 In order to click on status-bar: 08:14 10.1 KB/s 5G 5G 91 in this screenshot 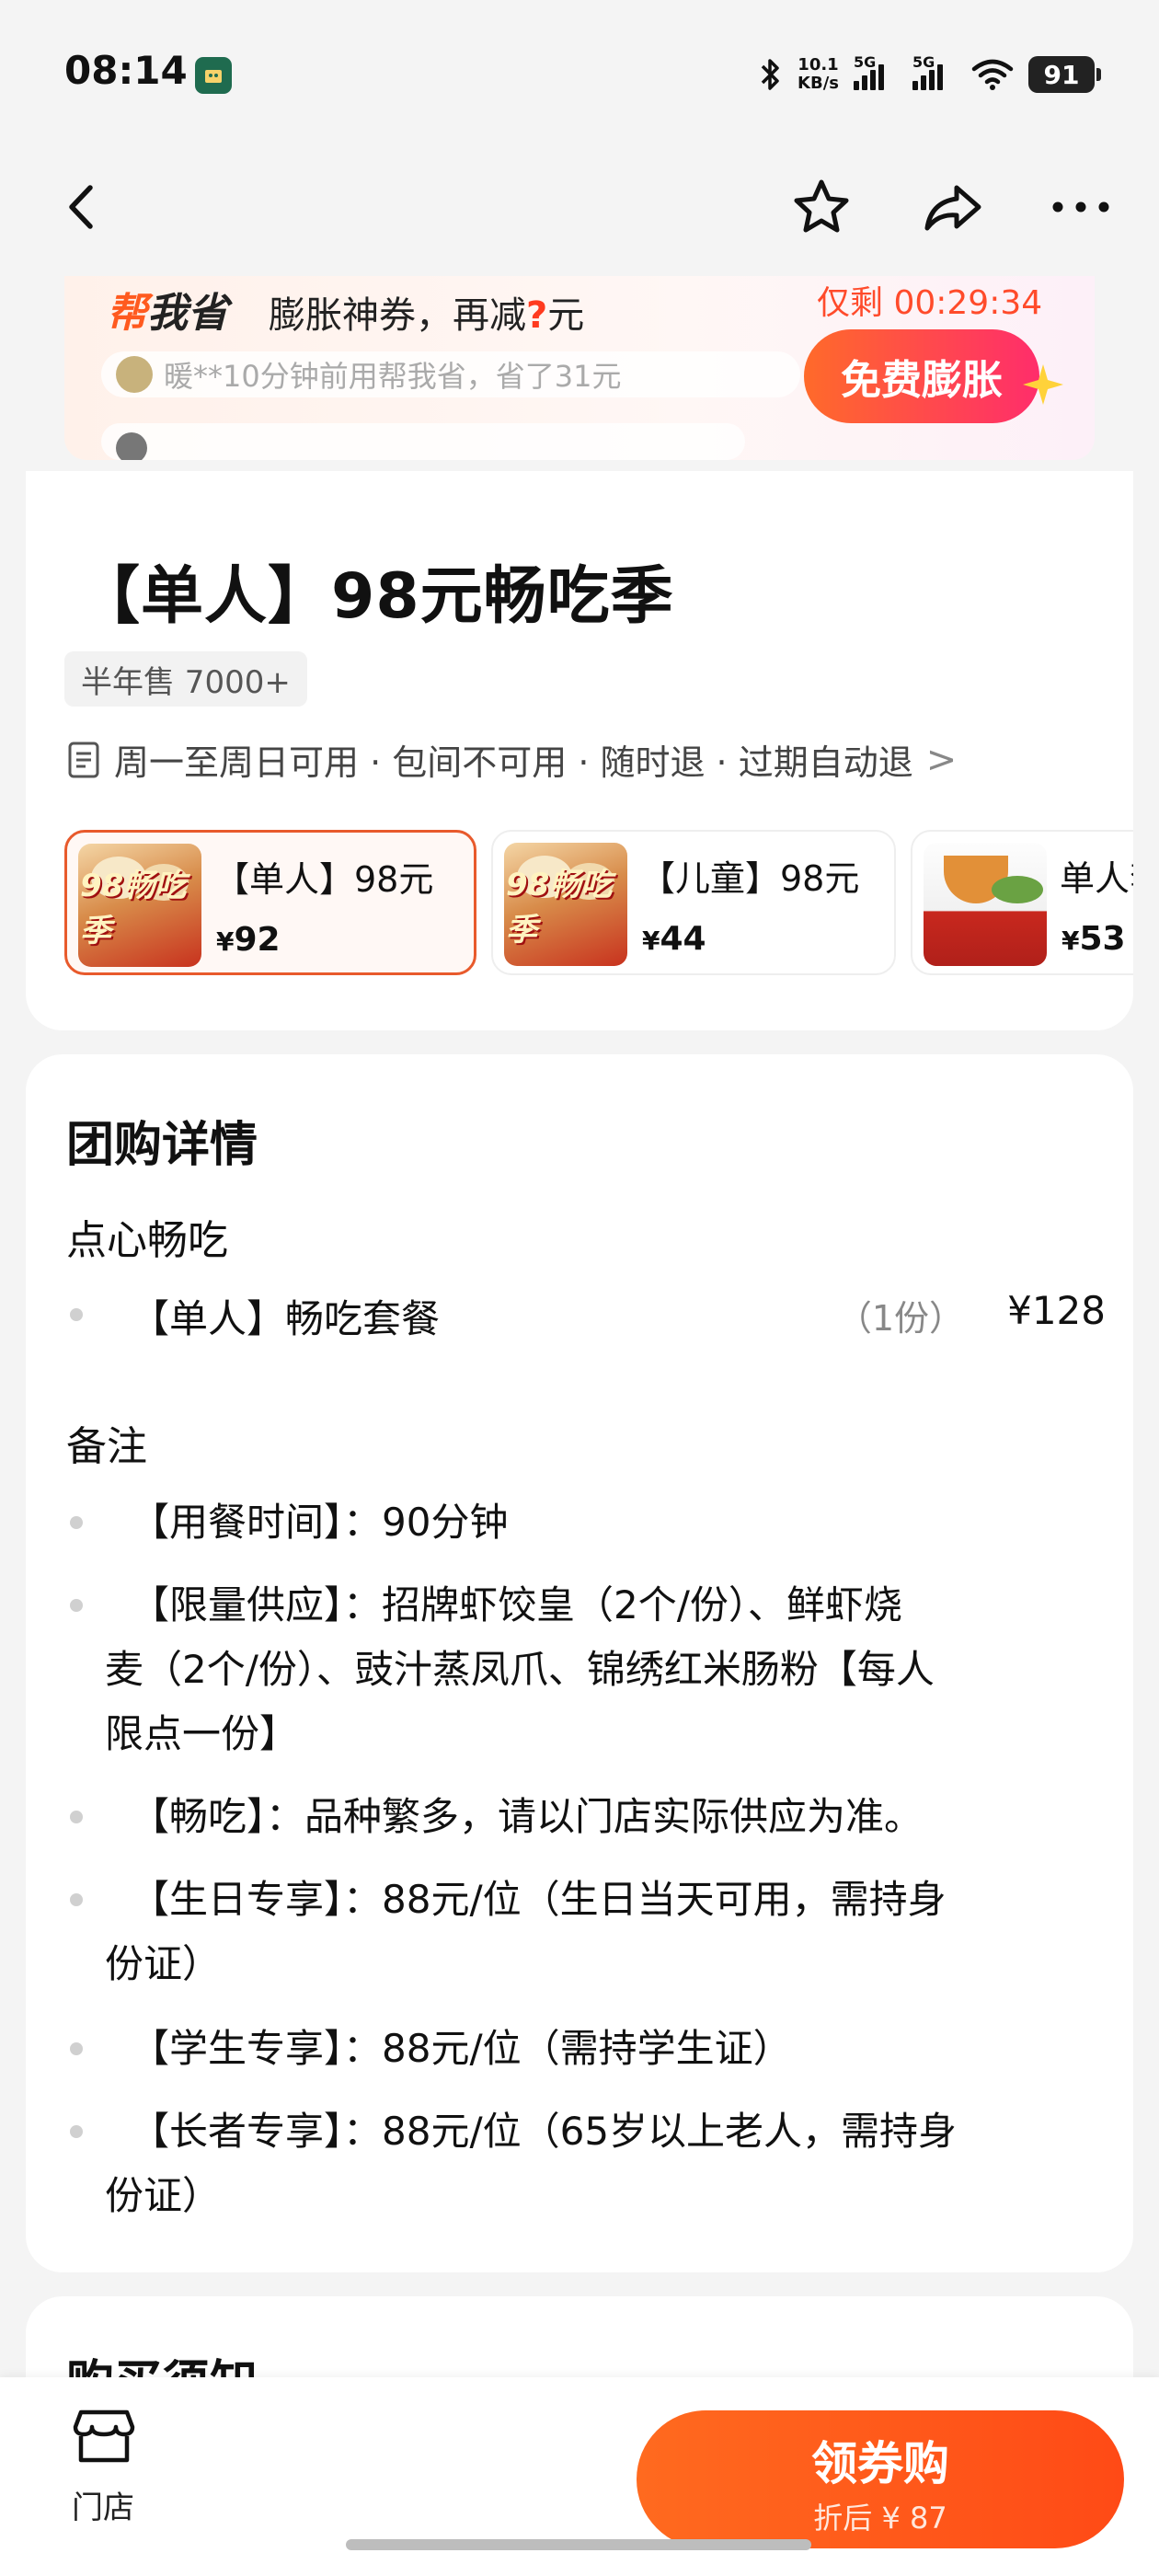, I will do `click(579, 77)`.